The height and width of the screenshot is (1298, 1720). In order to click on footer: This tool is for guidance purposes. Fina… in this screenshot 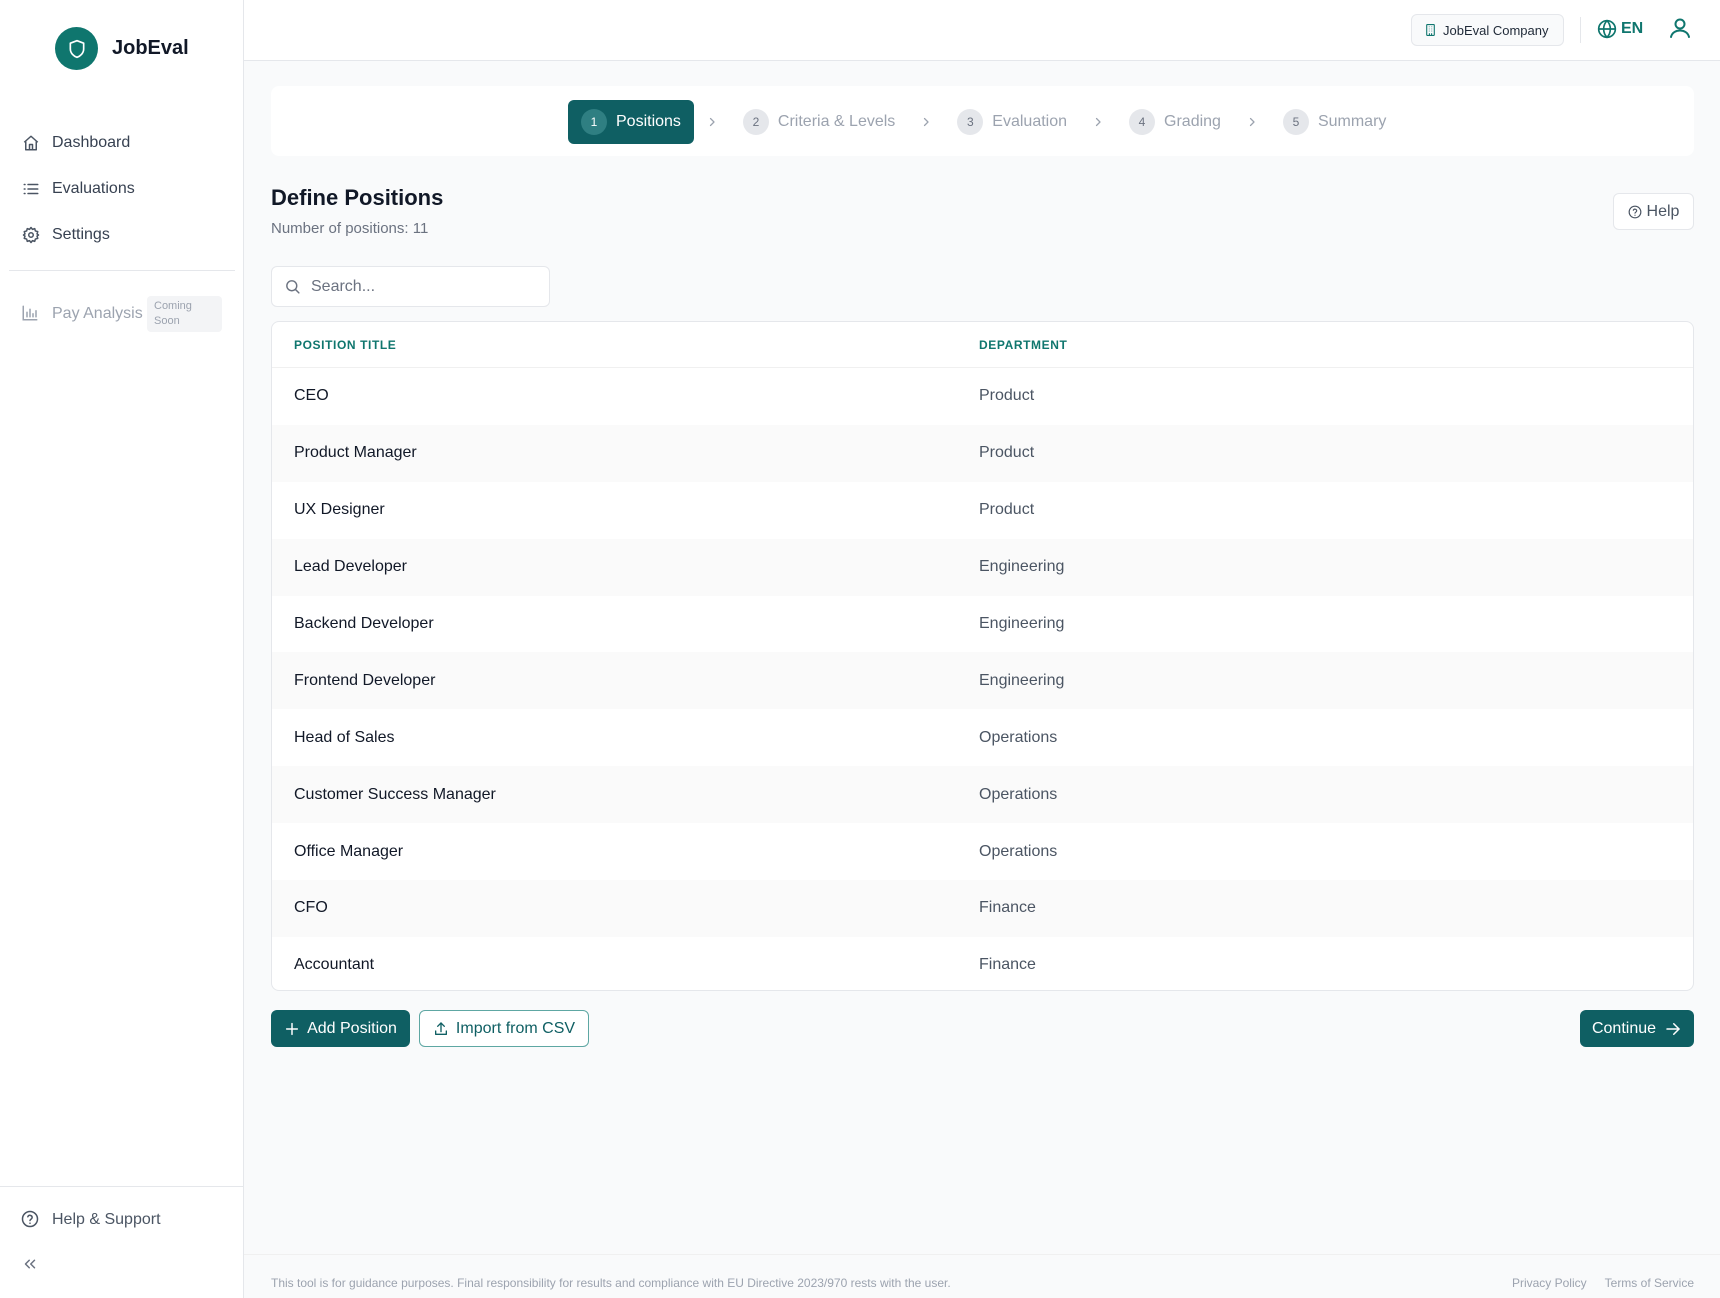, I will do `click(982, 1276)`.